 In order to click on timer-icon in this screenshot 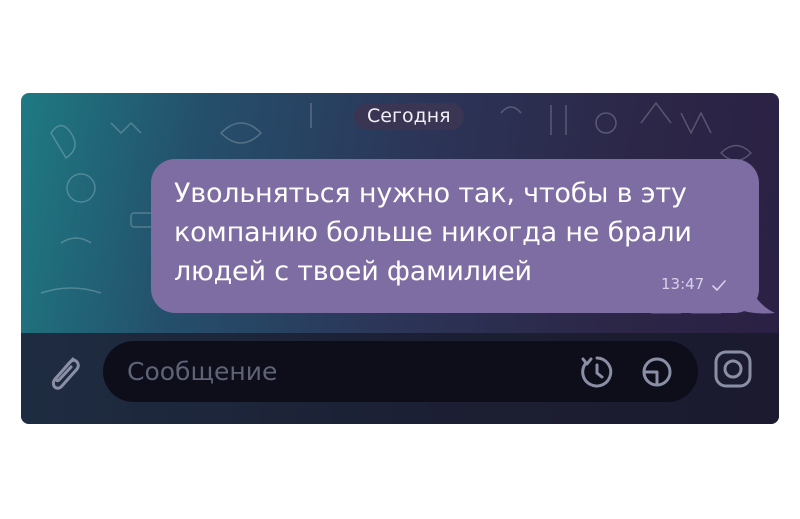, I will do `click(597, 372)`.